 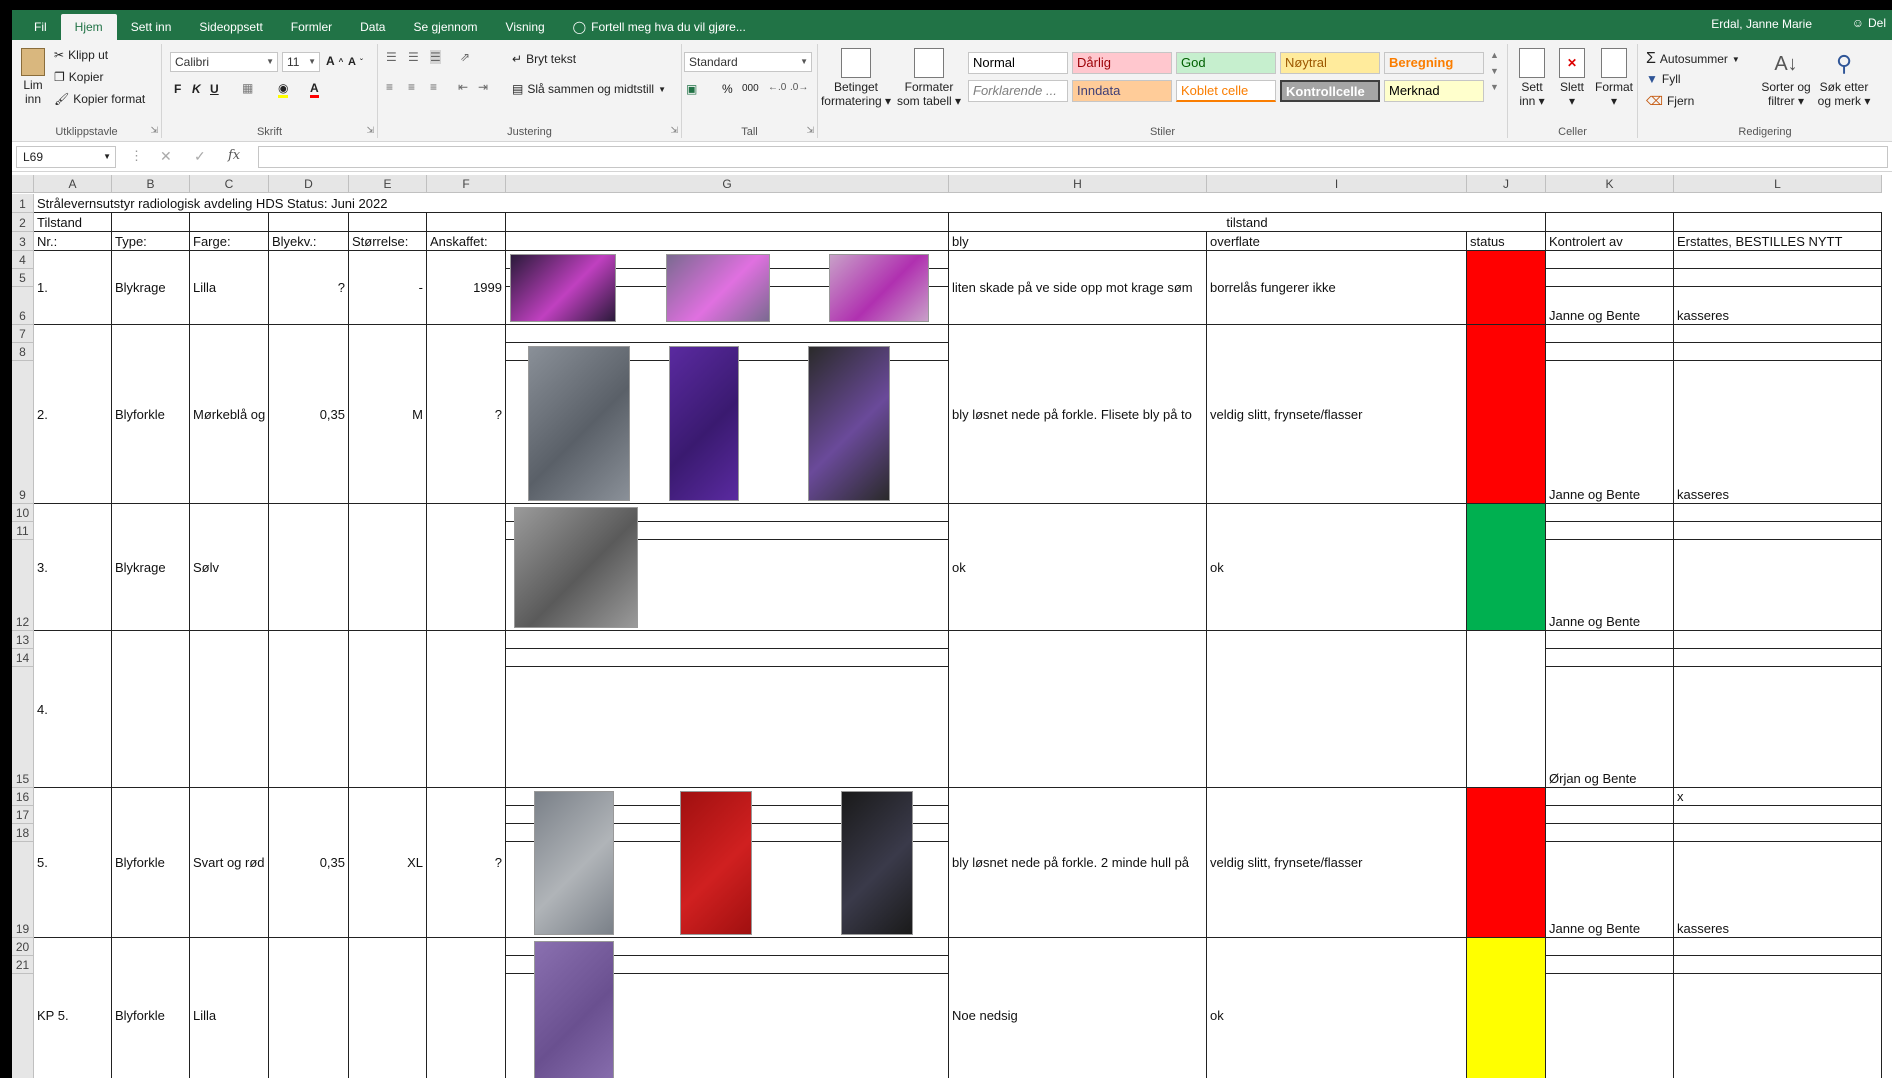 What do you see at coordinates (151, 27) in the screenshot?
I see `tab-insert: Sett inn` at bounding box center [151, 27].